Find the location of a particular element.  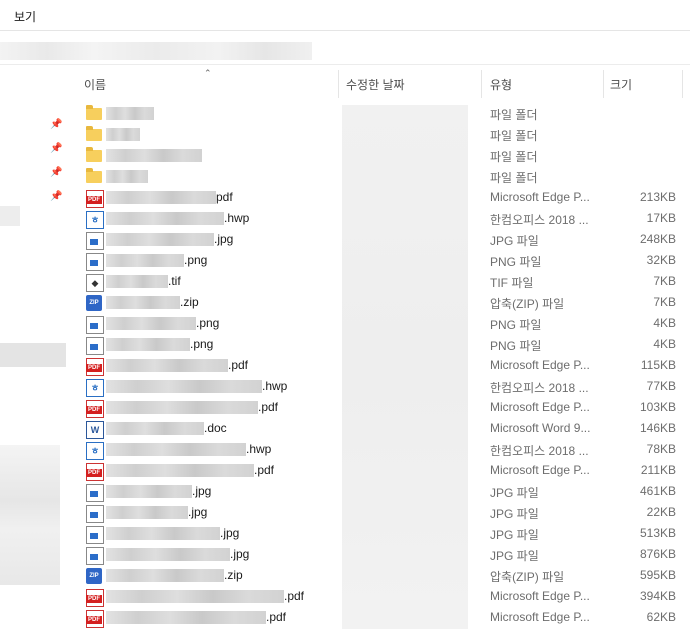

file-size: 211KB is located at coordinates (658, 470).